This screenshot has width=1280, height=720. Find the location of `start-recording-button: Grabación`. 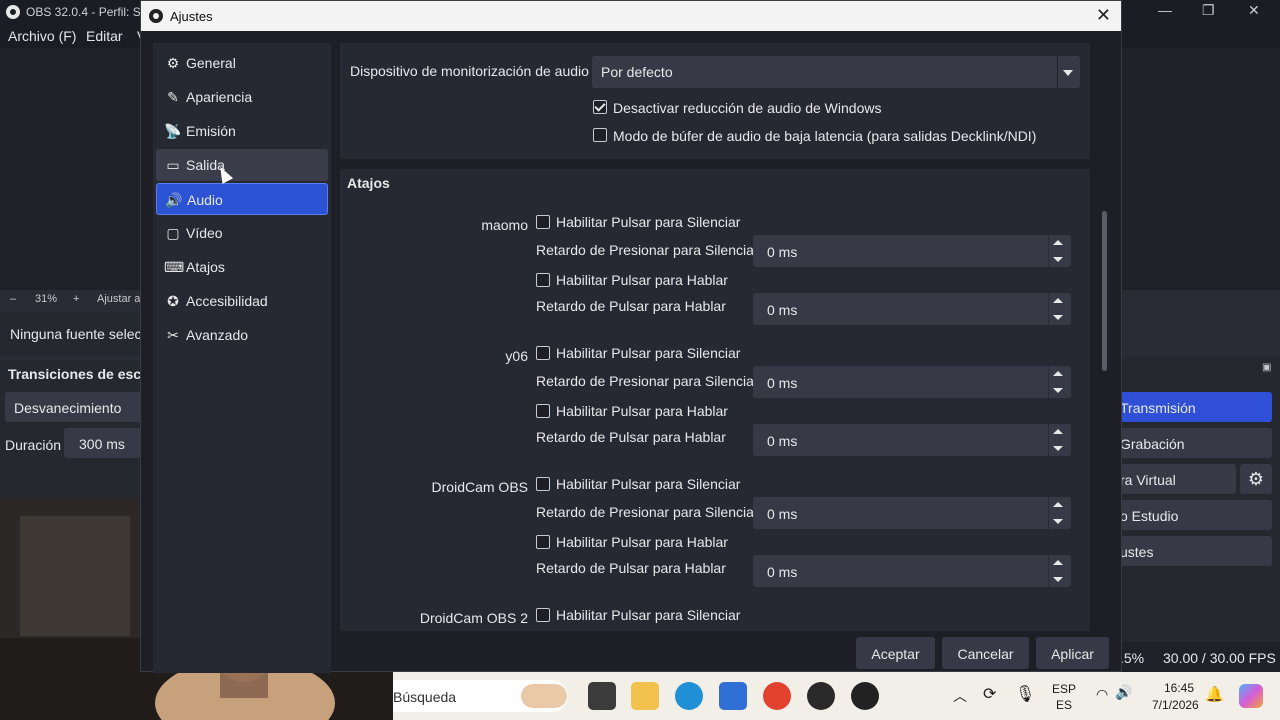

start-recording-button: Grabación is located at coordinates (1191, 443).